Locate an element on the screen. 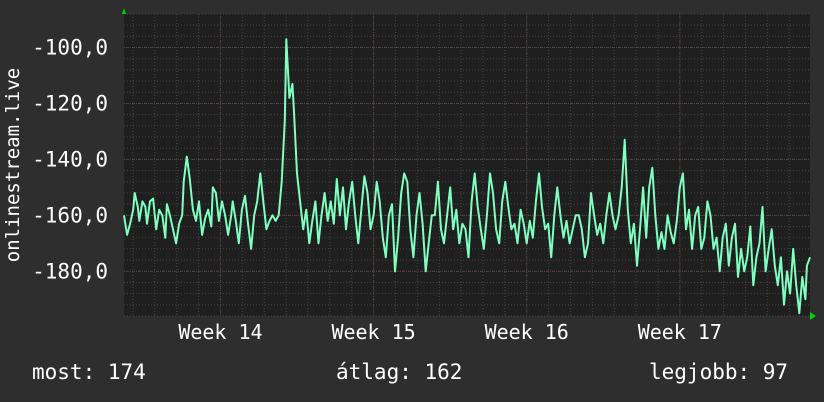  y-tick-labels: -100,0 -120,0 -140,0 -160,0 -180,0 is located at coordinates (70, 160).